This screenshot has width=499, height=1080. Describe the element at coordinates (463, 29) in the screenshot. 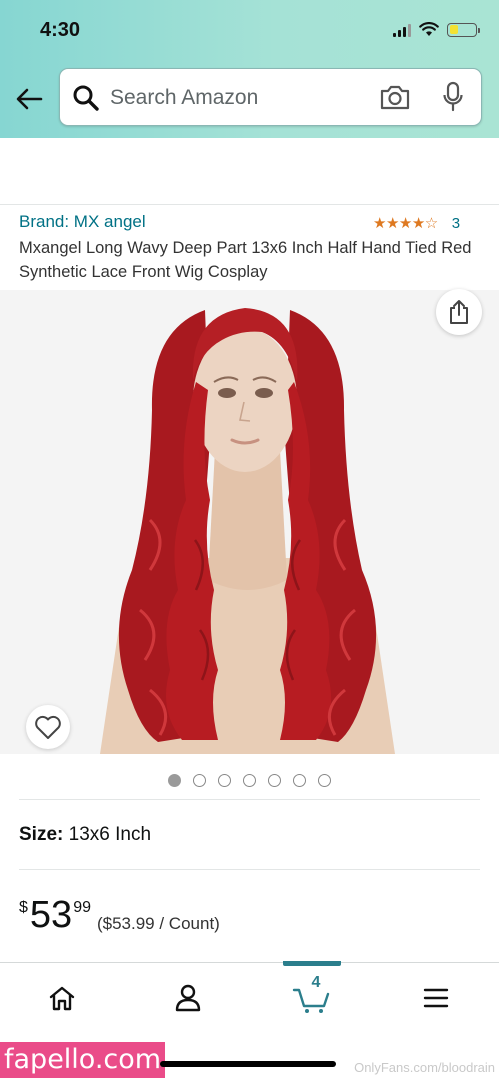

I see `battery-icon` at that location.